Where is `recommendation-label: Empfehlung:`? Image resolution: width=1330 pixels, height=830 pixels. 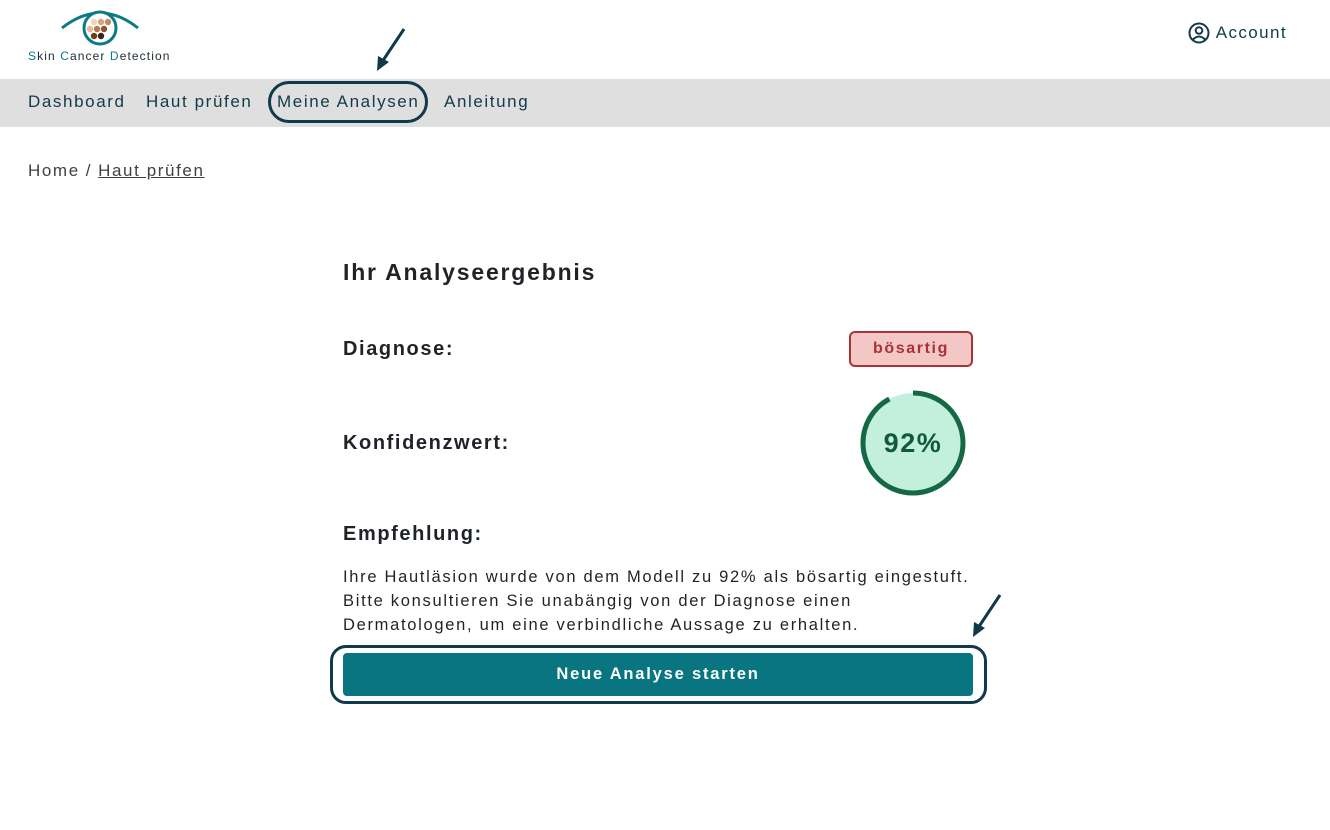
recommendation-label: Empfehlung: is located at coordinates (413, 534).